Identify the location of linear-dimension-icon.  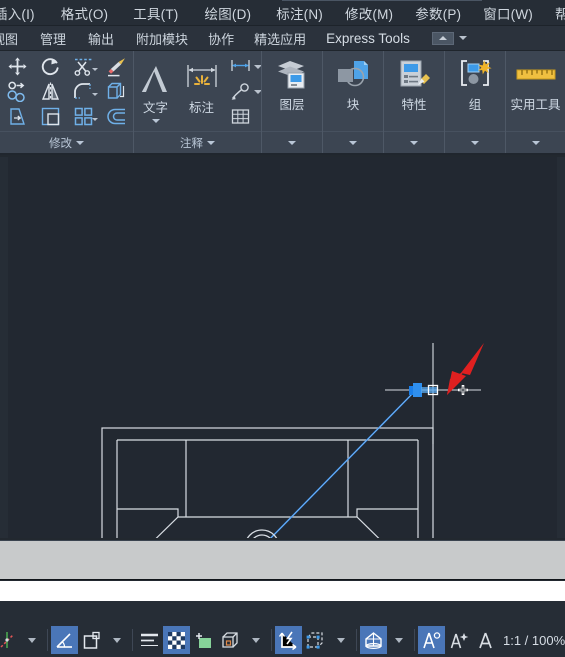
(240, 66).